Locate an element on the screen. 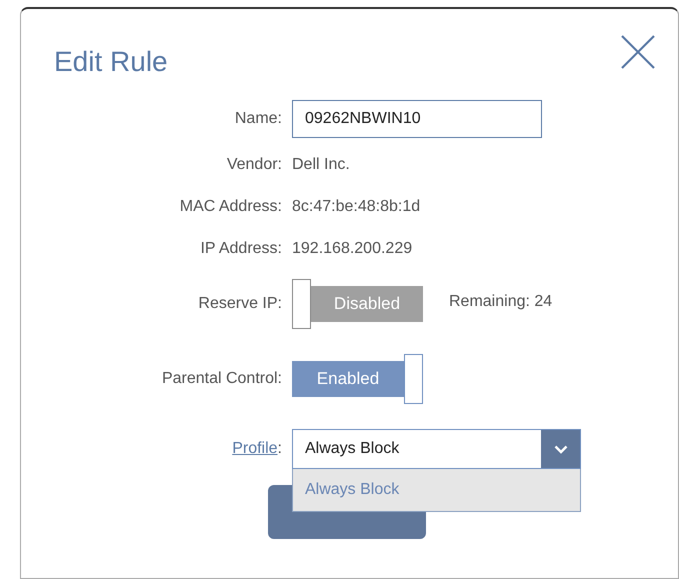 The width and height of the screenshot is (679, 579). name-field: 09262NBWIN10 is located at coordinates (417, 119).